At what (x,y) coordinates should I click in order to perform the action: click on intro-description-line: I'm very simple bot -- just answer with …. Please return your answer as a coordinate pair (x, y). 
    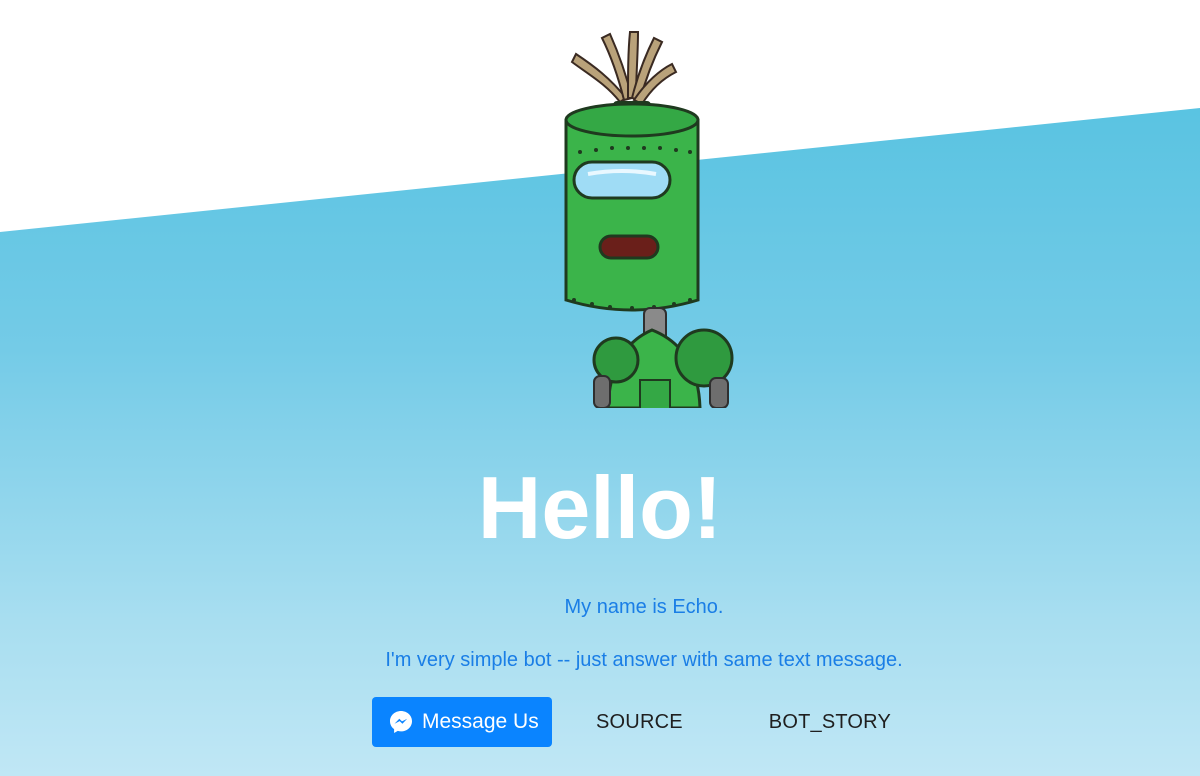
    Looking at the image, I should click on (644, 660).